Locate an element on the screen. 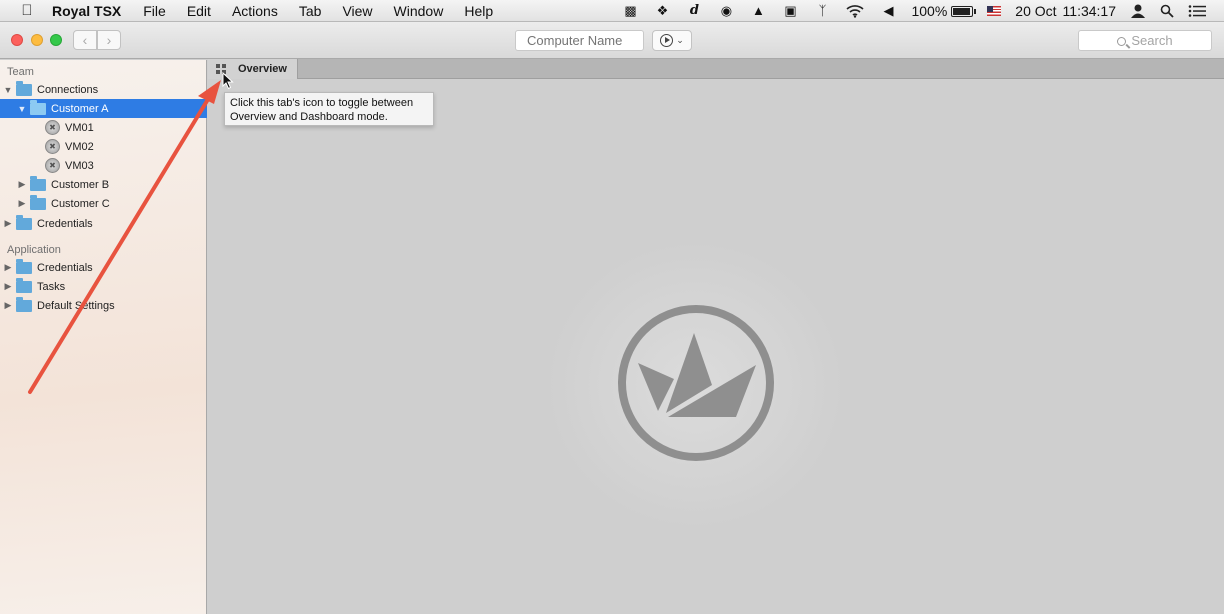 This screenshot has width=1224, height=614. sidebar-item-connections: ▼ Connections is located at coordinates (103, 89).